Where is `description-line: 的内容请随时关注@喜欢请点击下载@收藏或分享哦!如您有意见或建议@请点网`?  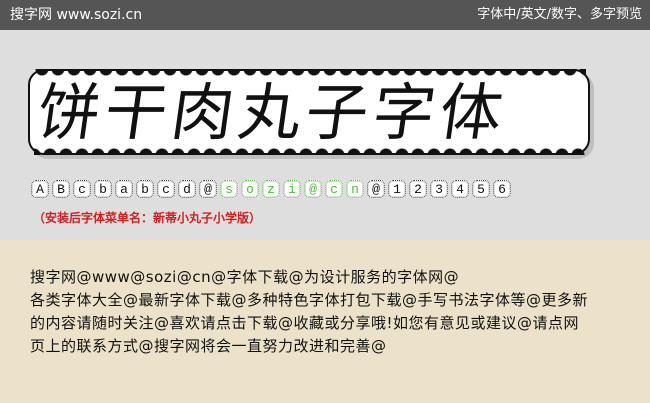 description-line: 的内容请随时关注@喜欢请点击下载@收藏或分享哦!如您有意见或建议@请点网 is located at coordinates (305, 323).